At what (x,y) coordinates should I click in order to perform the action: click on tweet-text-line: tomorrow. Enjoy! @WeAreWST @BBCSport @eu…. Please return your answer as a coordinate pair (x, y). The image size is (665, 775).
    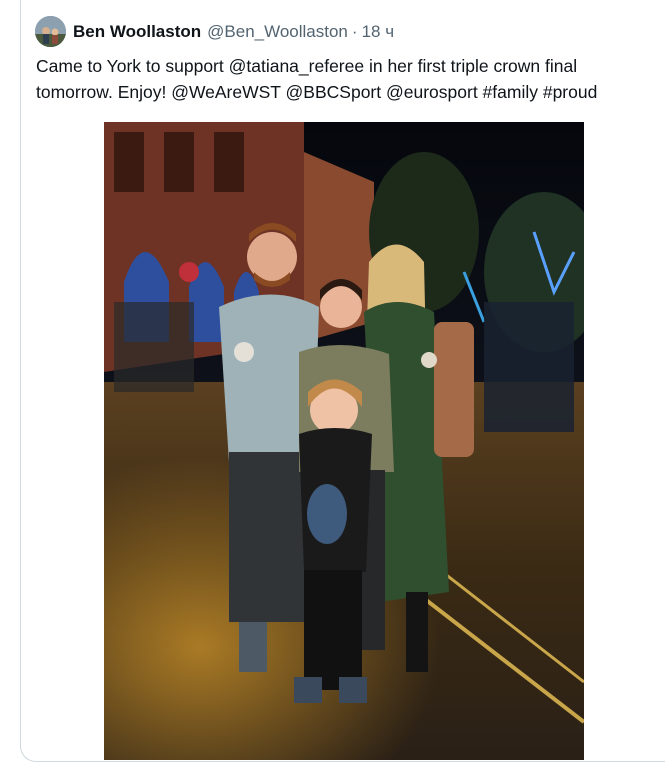
    Looking at the image, I should click on (317, 92).